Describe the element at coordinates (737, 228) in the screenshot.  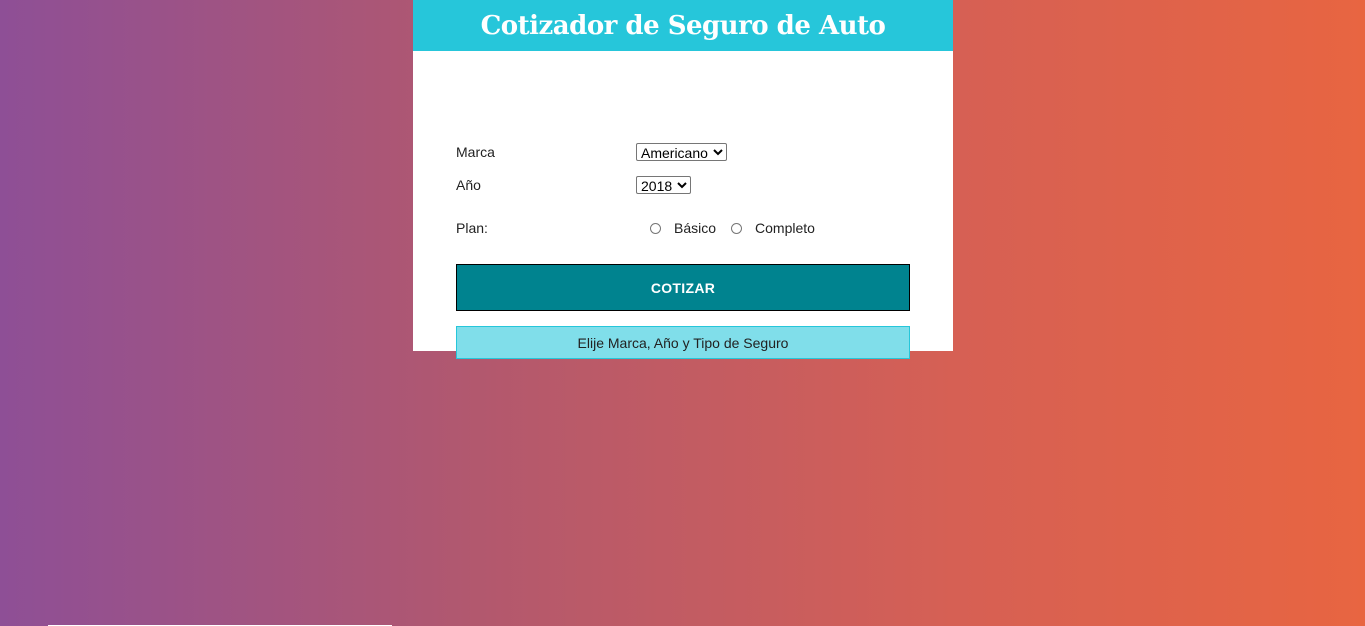
I see `plan-completo-radio` at that location.